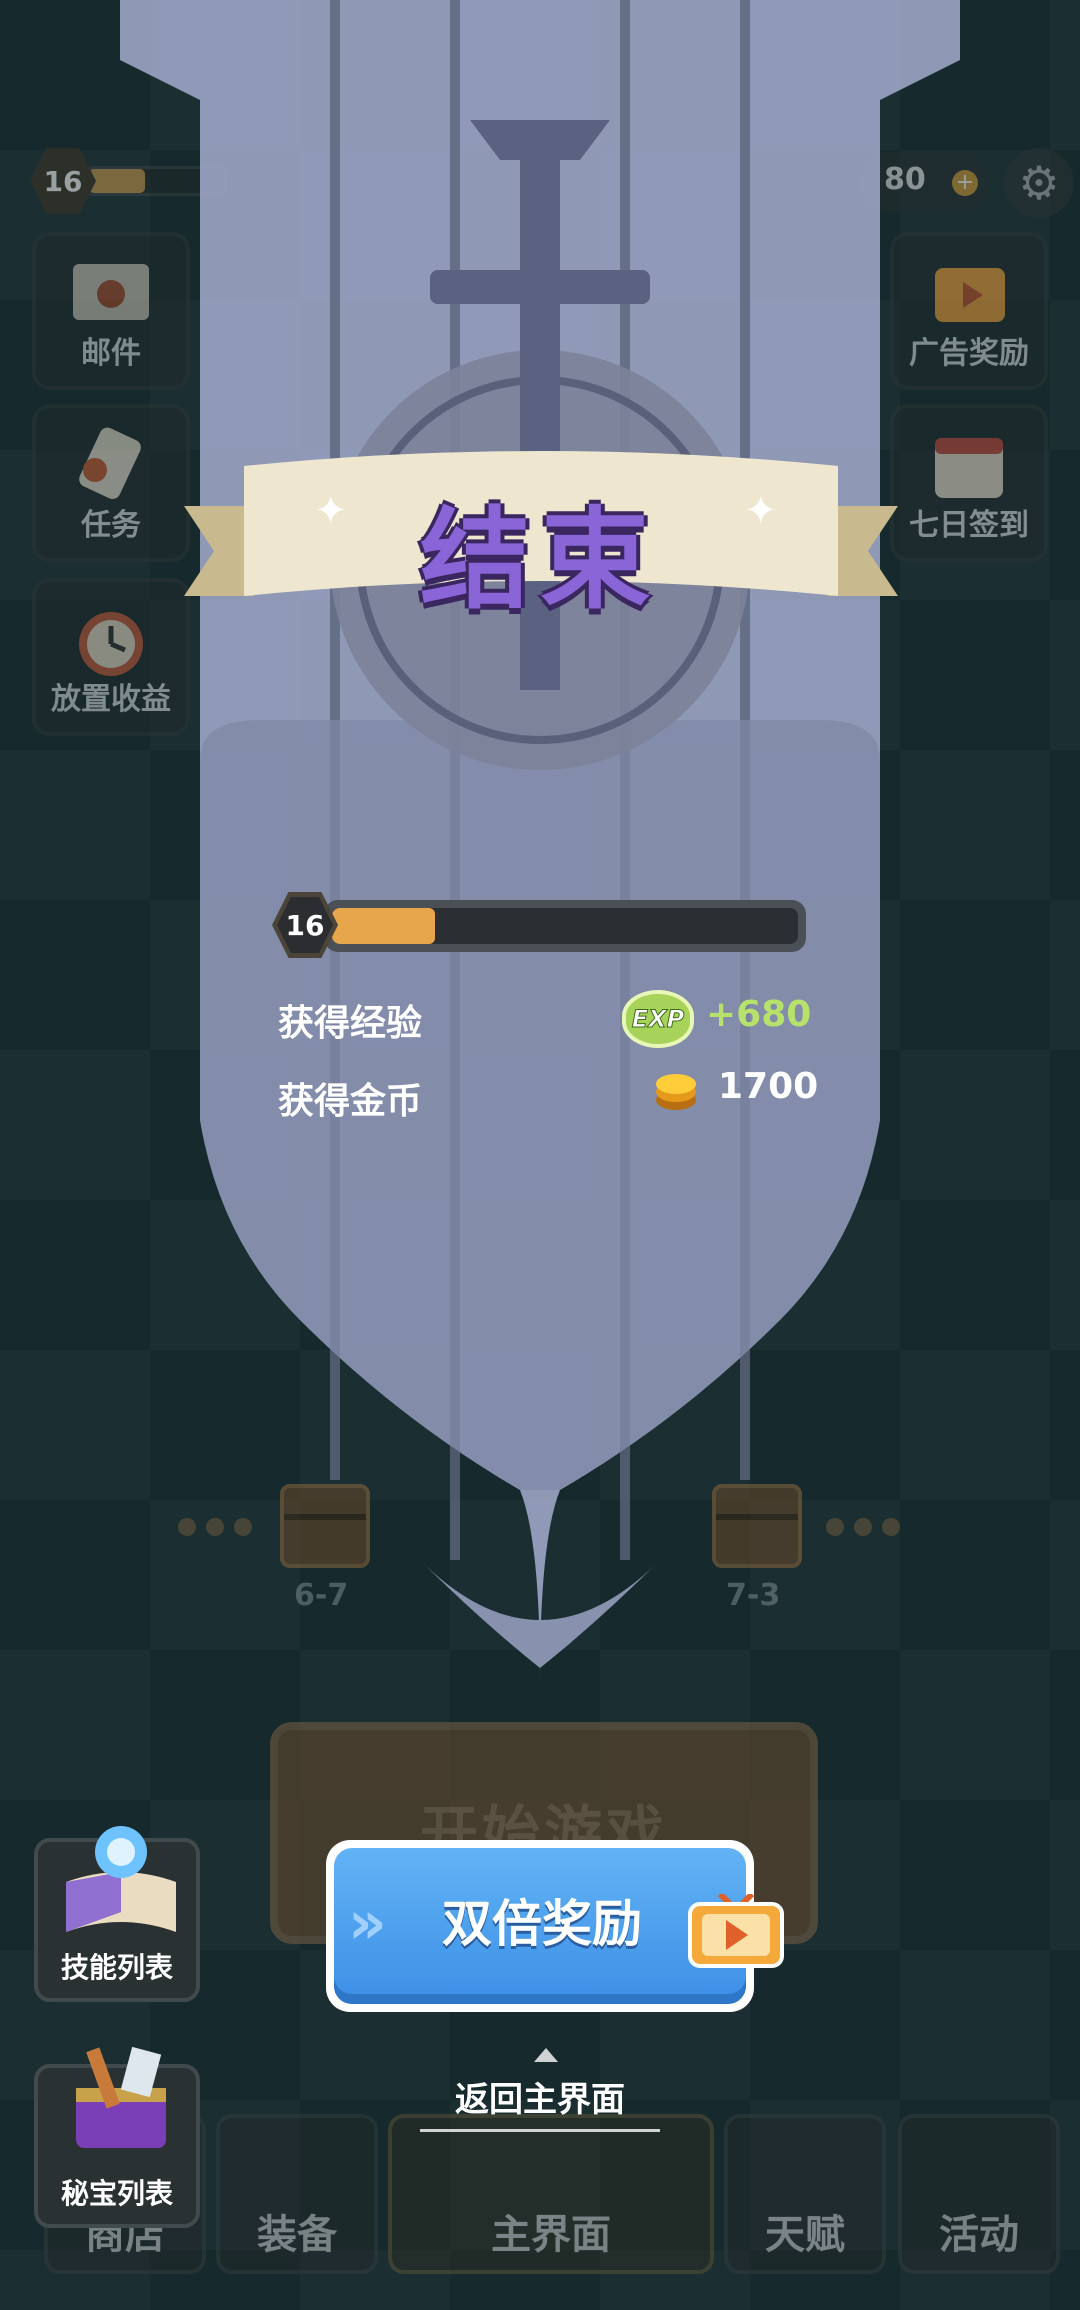 This screenshot has height=2310, width=1080. Describe the element at coordinates (116, 1967) in the screenshot. I see `skill-list-label: 技能列表` at that location.